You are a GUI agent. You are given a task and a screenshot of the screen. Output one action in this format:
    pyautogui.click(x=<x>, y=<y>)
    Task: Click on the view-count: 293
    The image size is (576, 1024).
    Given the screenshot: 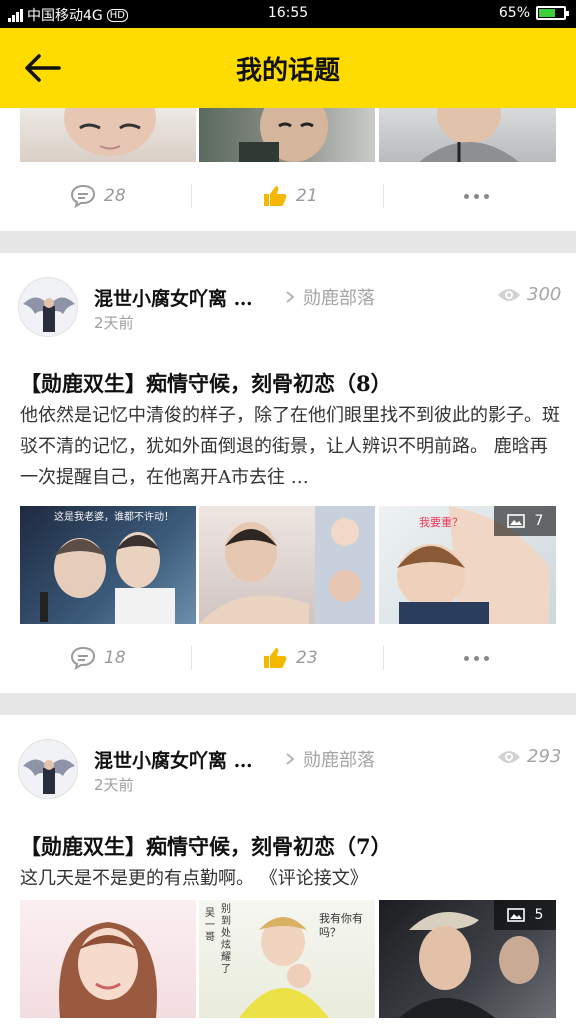 What is the action you would take?
    pyautogui.click(x=529, y=756)
    